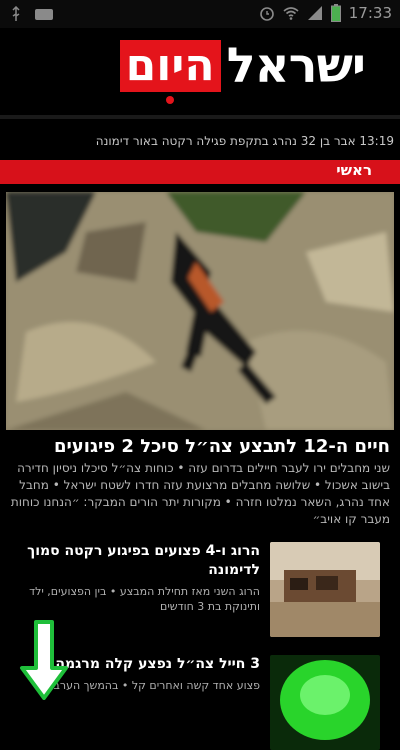 The width and height of the screenshot is (400, 750). I want to click on down-arrow-icon, so click(44, 660).